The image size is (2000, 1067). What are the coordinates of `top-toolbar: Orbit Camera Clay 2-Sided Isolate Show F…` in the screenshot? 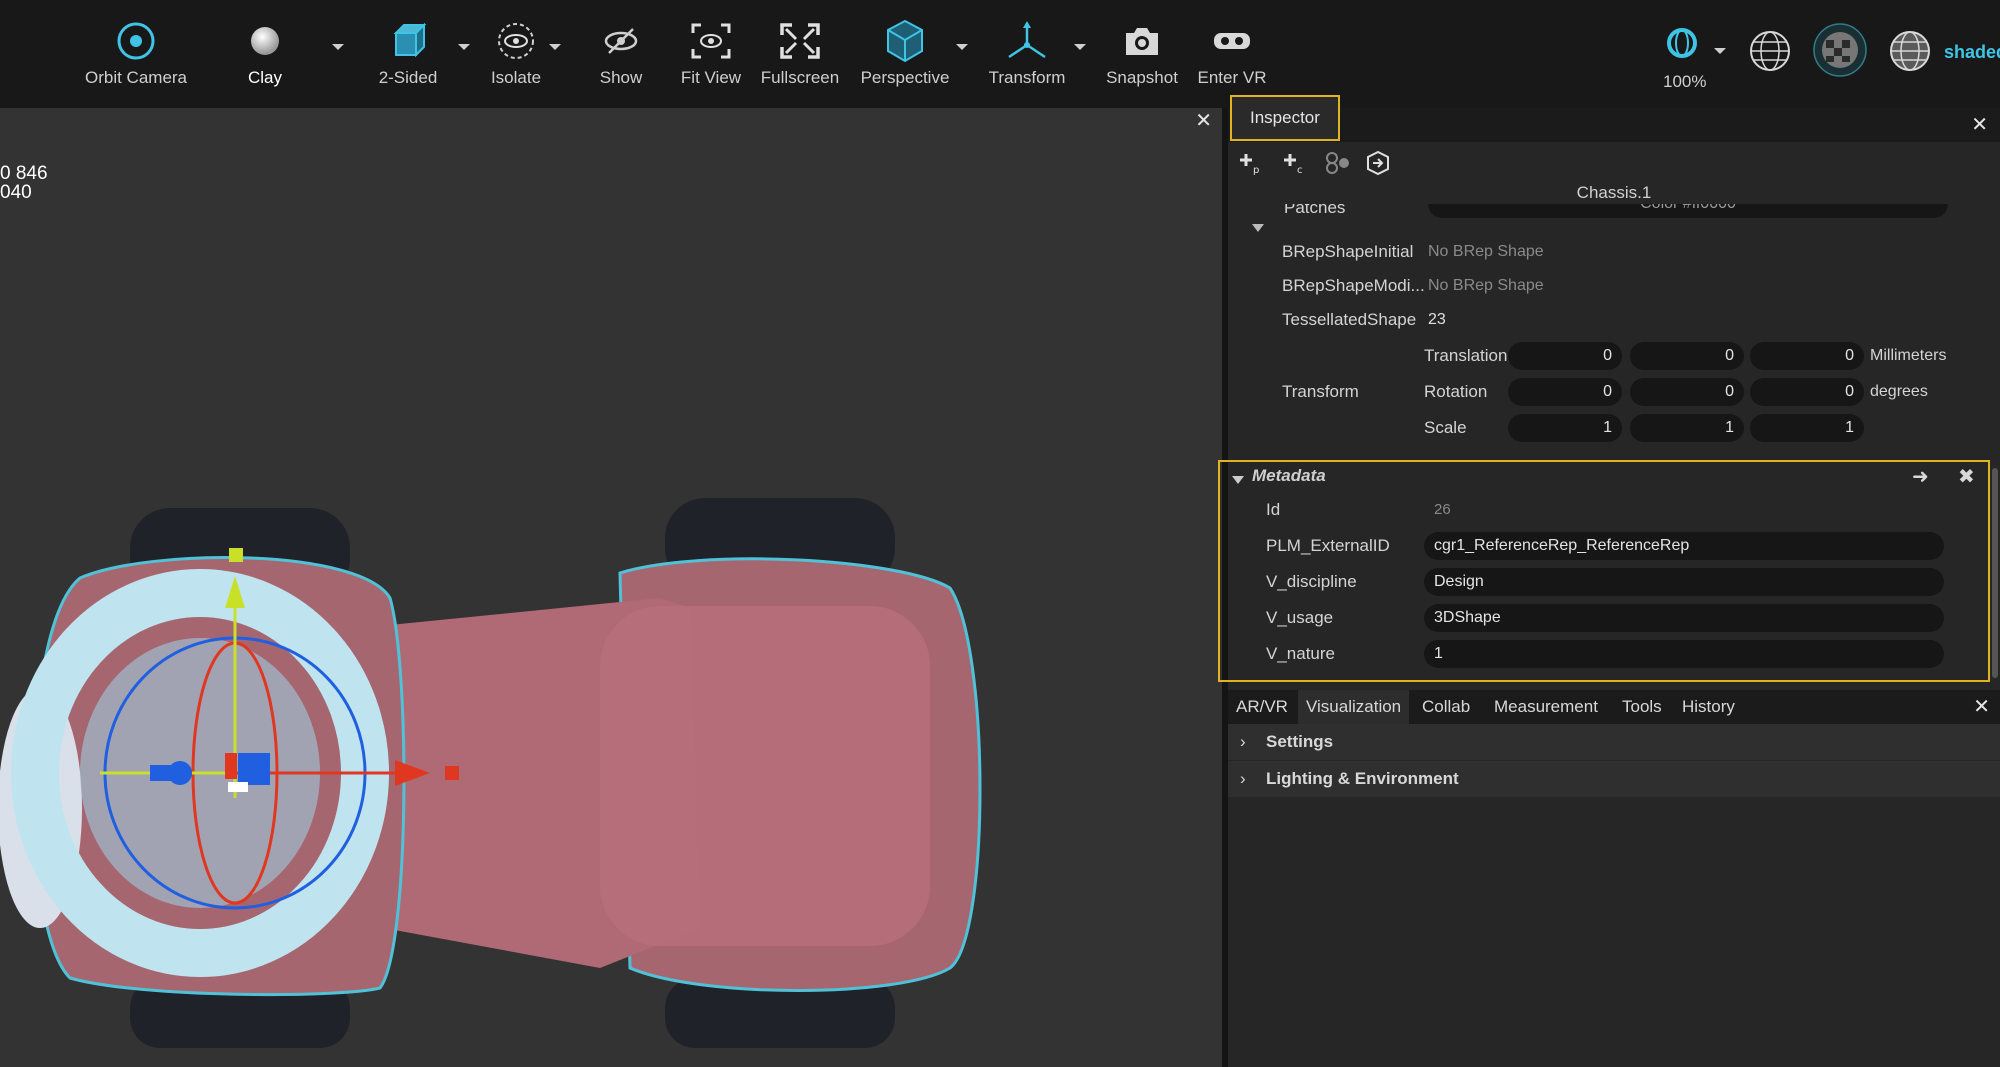 It's located at (1000, 54).